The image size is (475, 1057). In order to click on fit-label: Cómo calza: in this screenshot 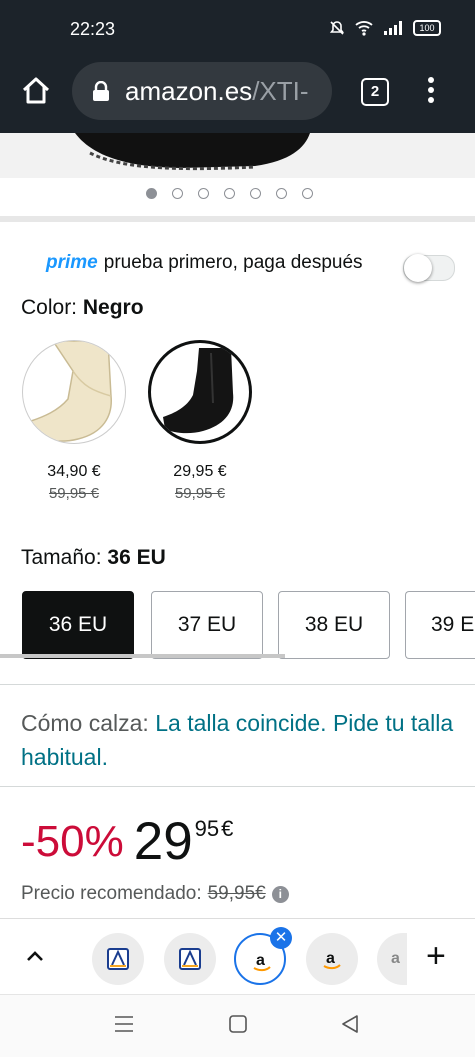, I will do `click(88, 723)`.